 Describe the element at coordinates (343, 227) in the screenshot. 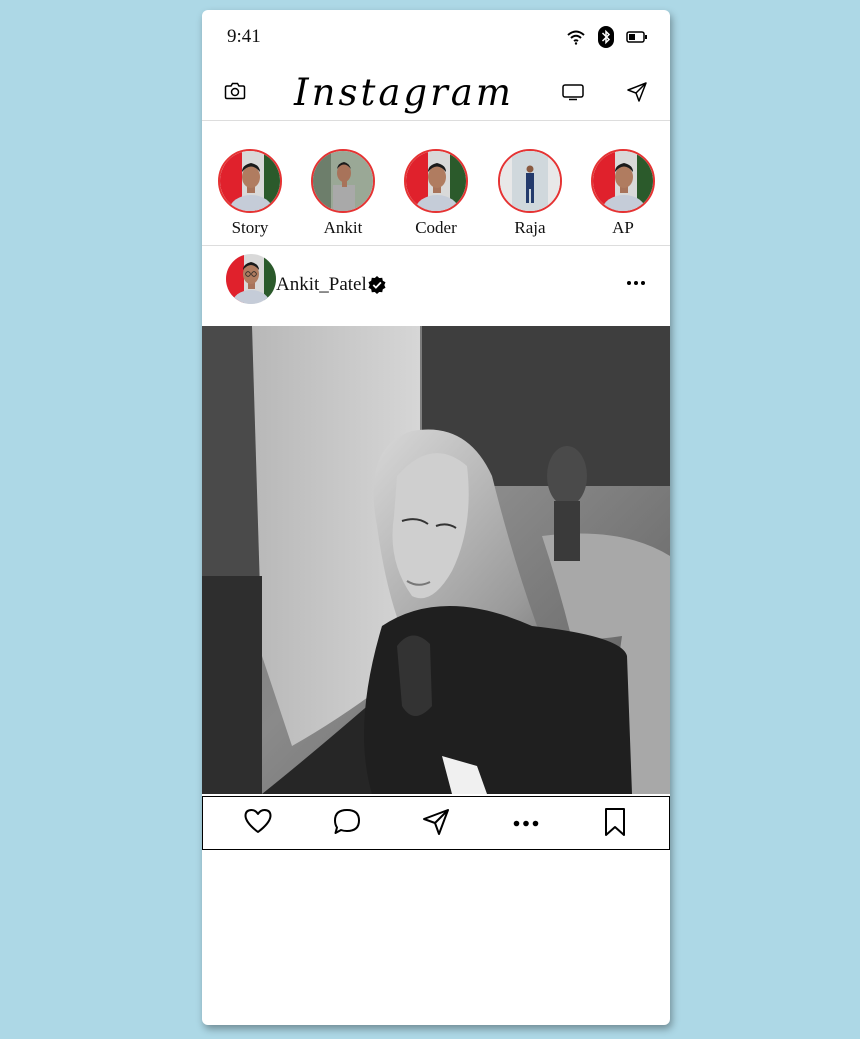

I see `story-name: Ankit` at that location.